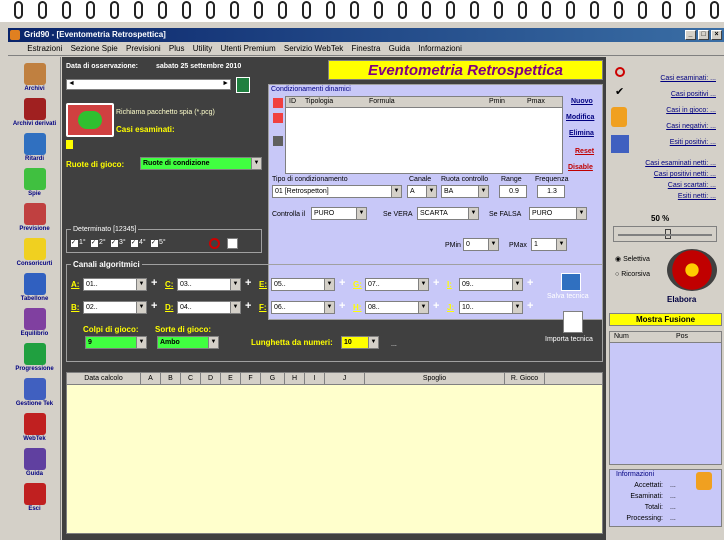  Describe the element at coordinates (632, 274) in the screenshot. I see `radio-recursive: ○ Ricorsiva` at that location.